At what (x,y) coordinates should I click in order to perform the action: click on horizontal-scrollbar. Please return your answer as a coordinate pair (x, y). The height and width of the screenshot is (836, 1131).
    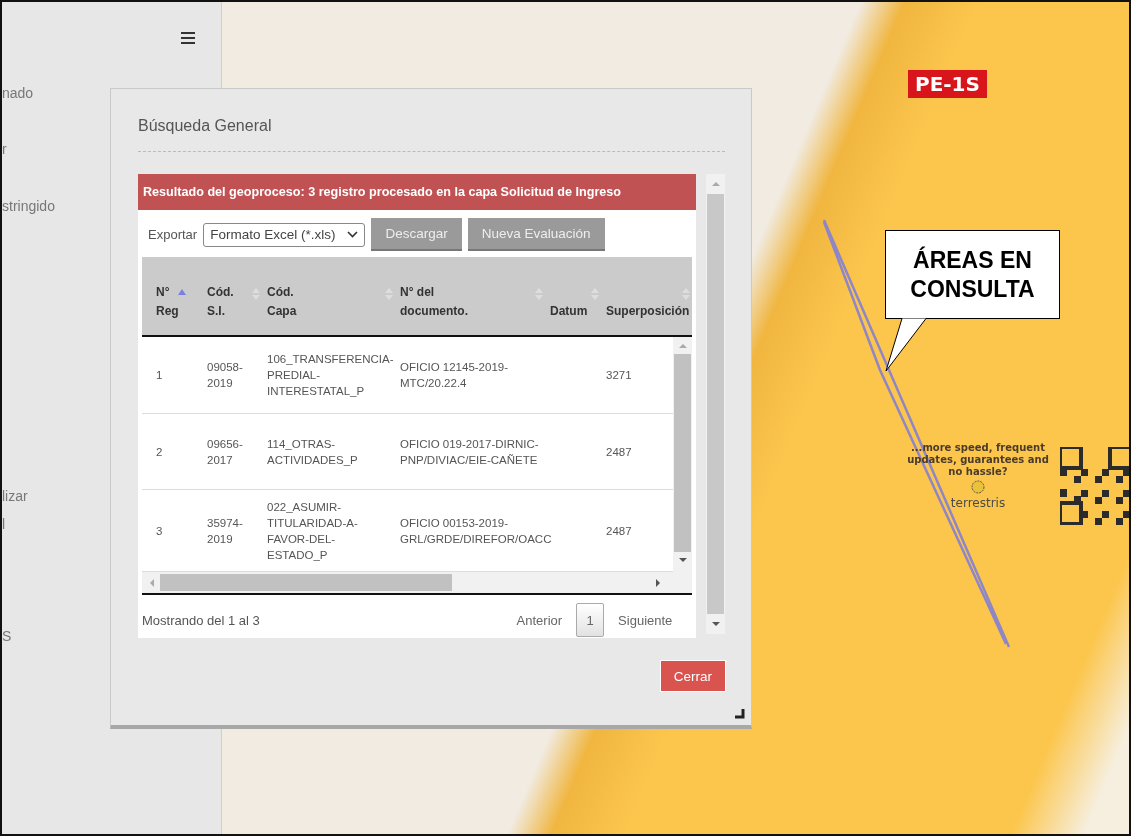
    Looking at the image, I should click on (417, 583).